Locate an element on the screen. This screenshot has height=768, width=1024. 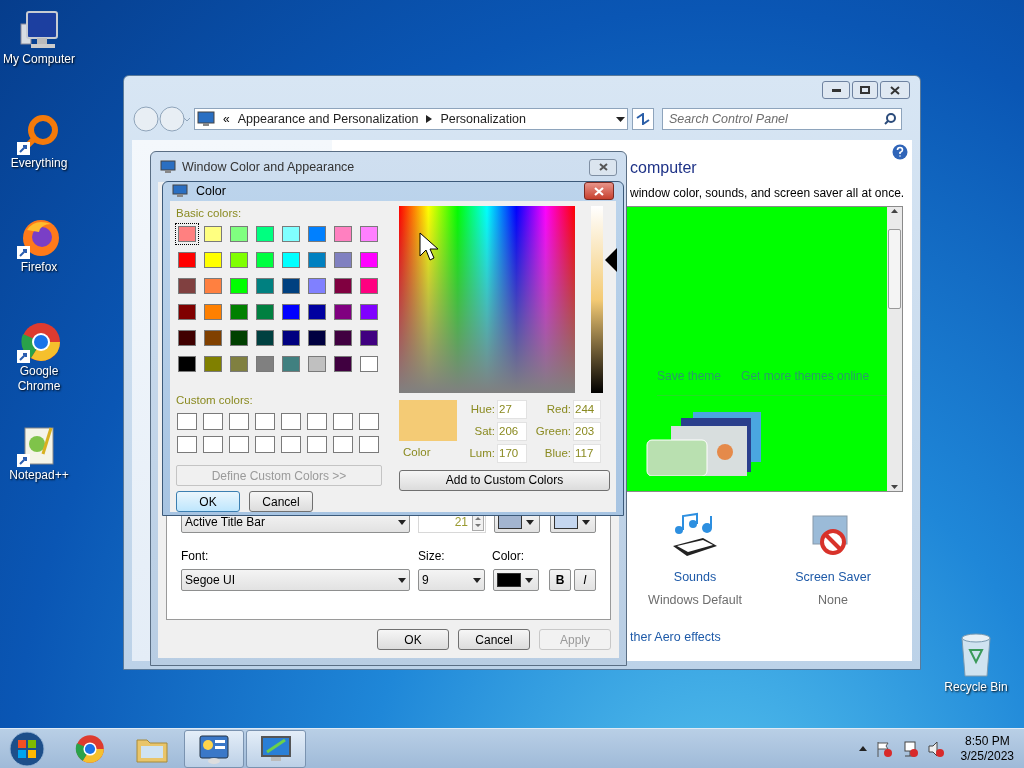
flag-warning-icon is located at coordinates (883, 748).